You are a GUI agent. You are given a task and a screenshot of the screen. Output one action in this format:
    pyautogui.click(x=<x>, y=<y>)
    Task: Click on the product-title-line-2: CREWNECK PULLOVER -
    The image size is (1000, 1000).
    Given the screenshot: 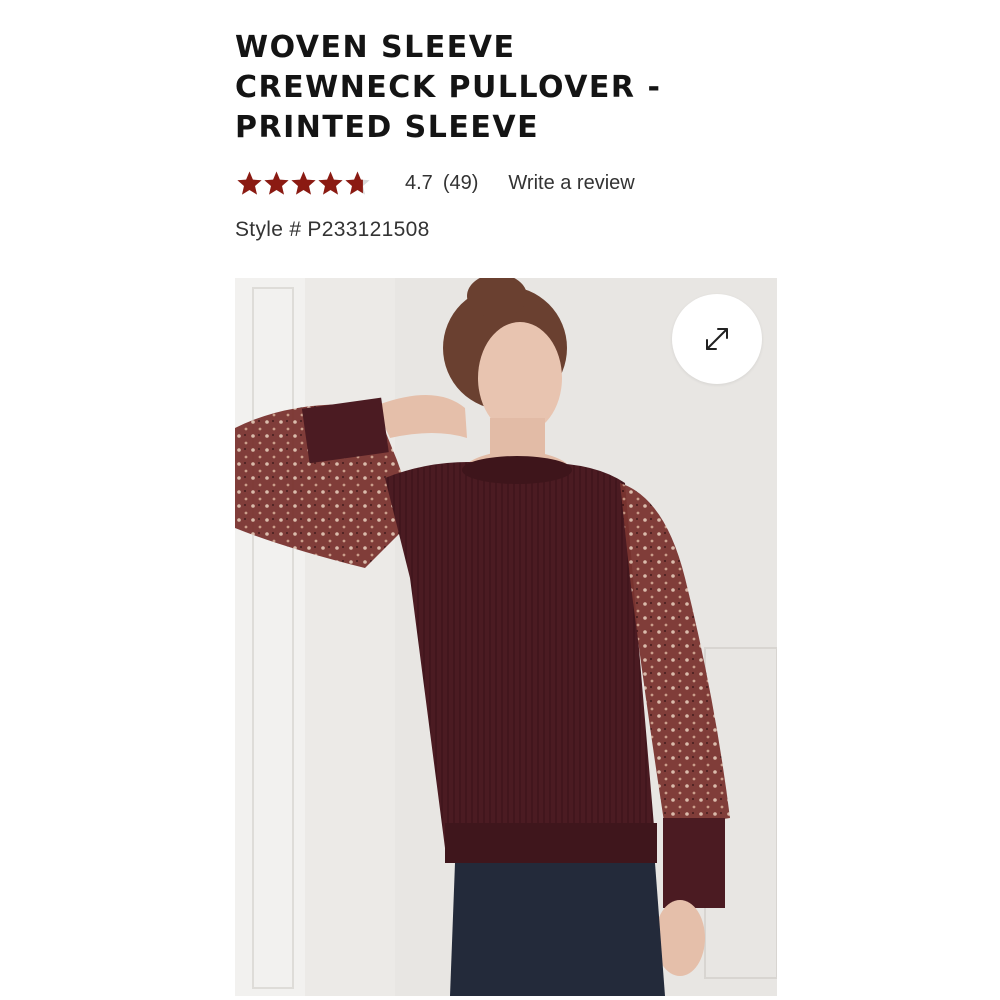 What is the action you would take?
    pyautogui.click(x=448, y=87)
    